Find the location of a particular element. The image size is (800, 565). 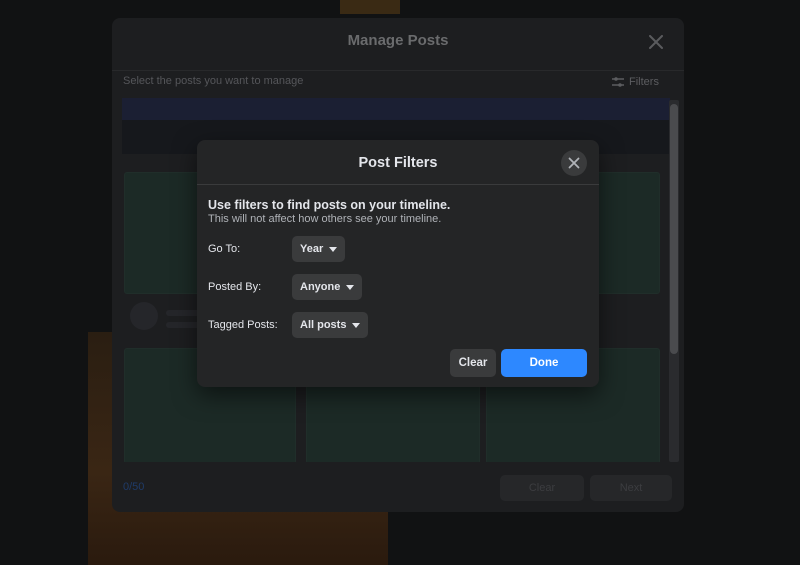

tagged-posts-dropdown: All posts is located at coordinates (330, 325).